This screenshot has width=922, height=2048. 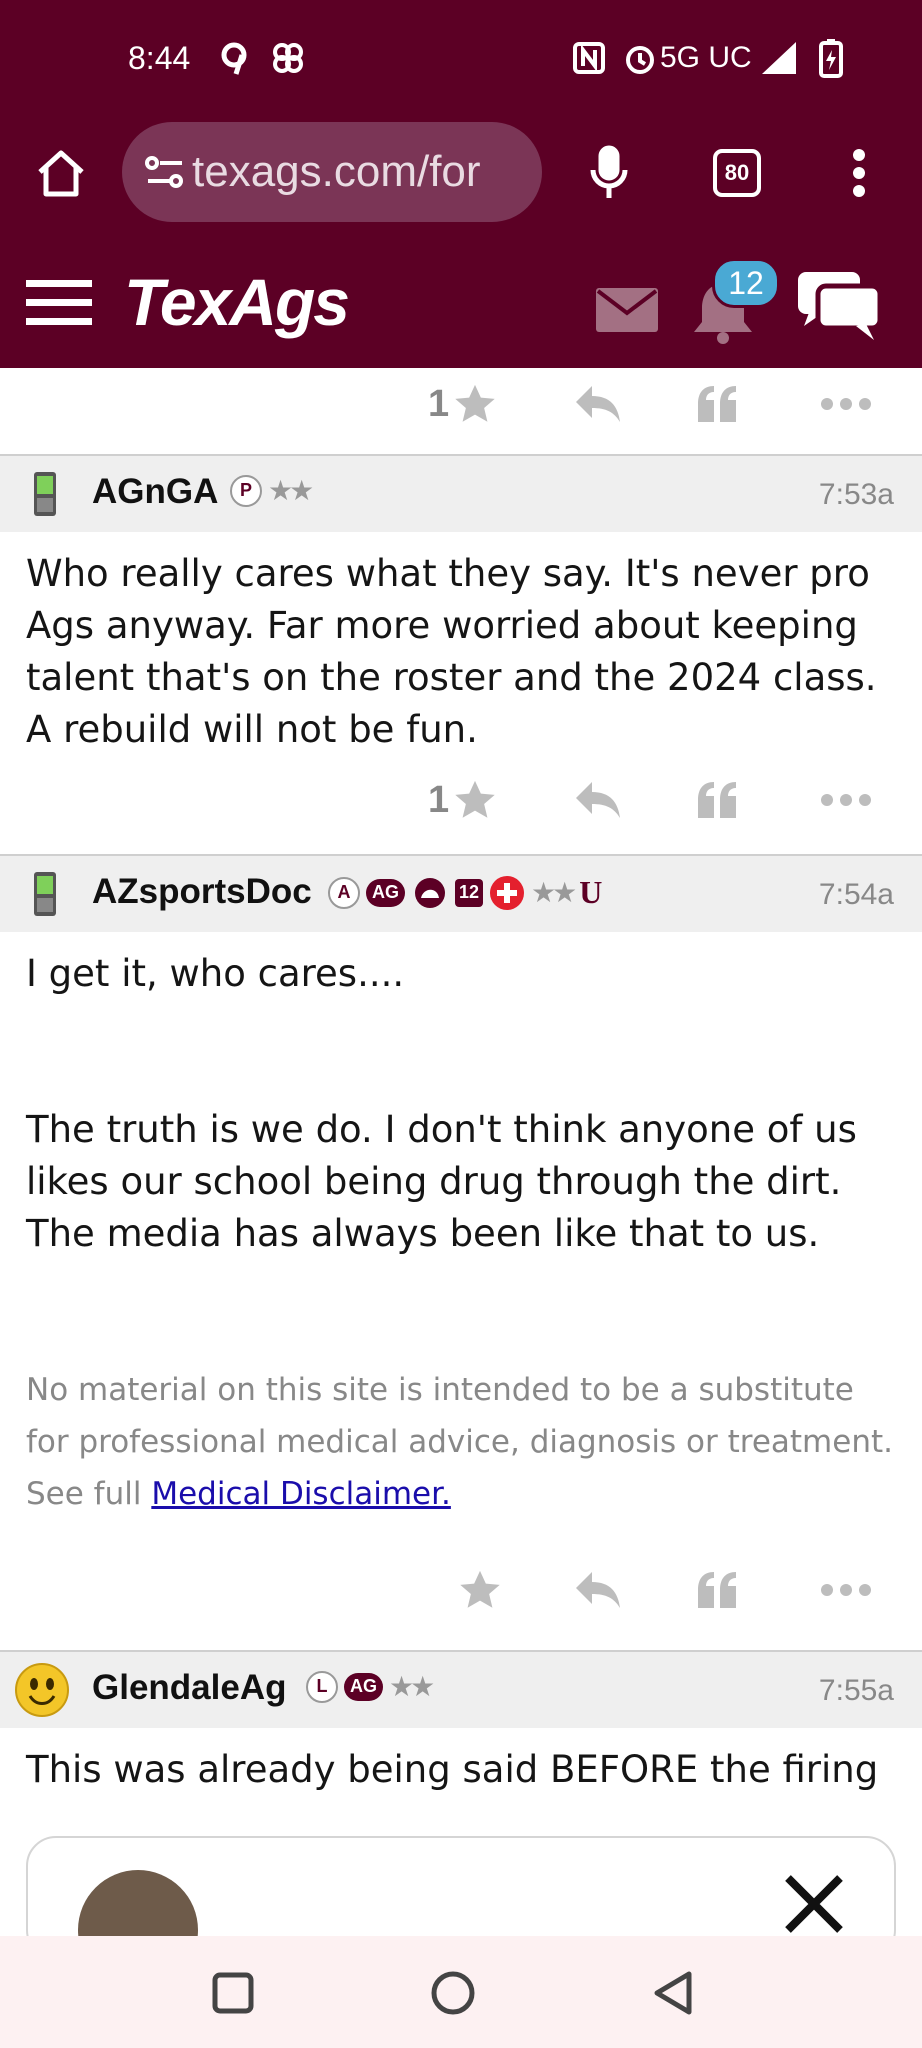 I want to click on tab-switcher-button: 80, so click(x=737, y=173).